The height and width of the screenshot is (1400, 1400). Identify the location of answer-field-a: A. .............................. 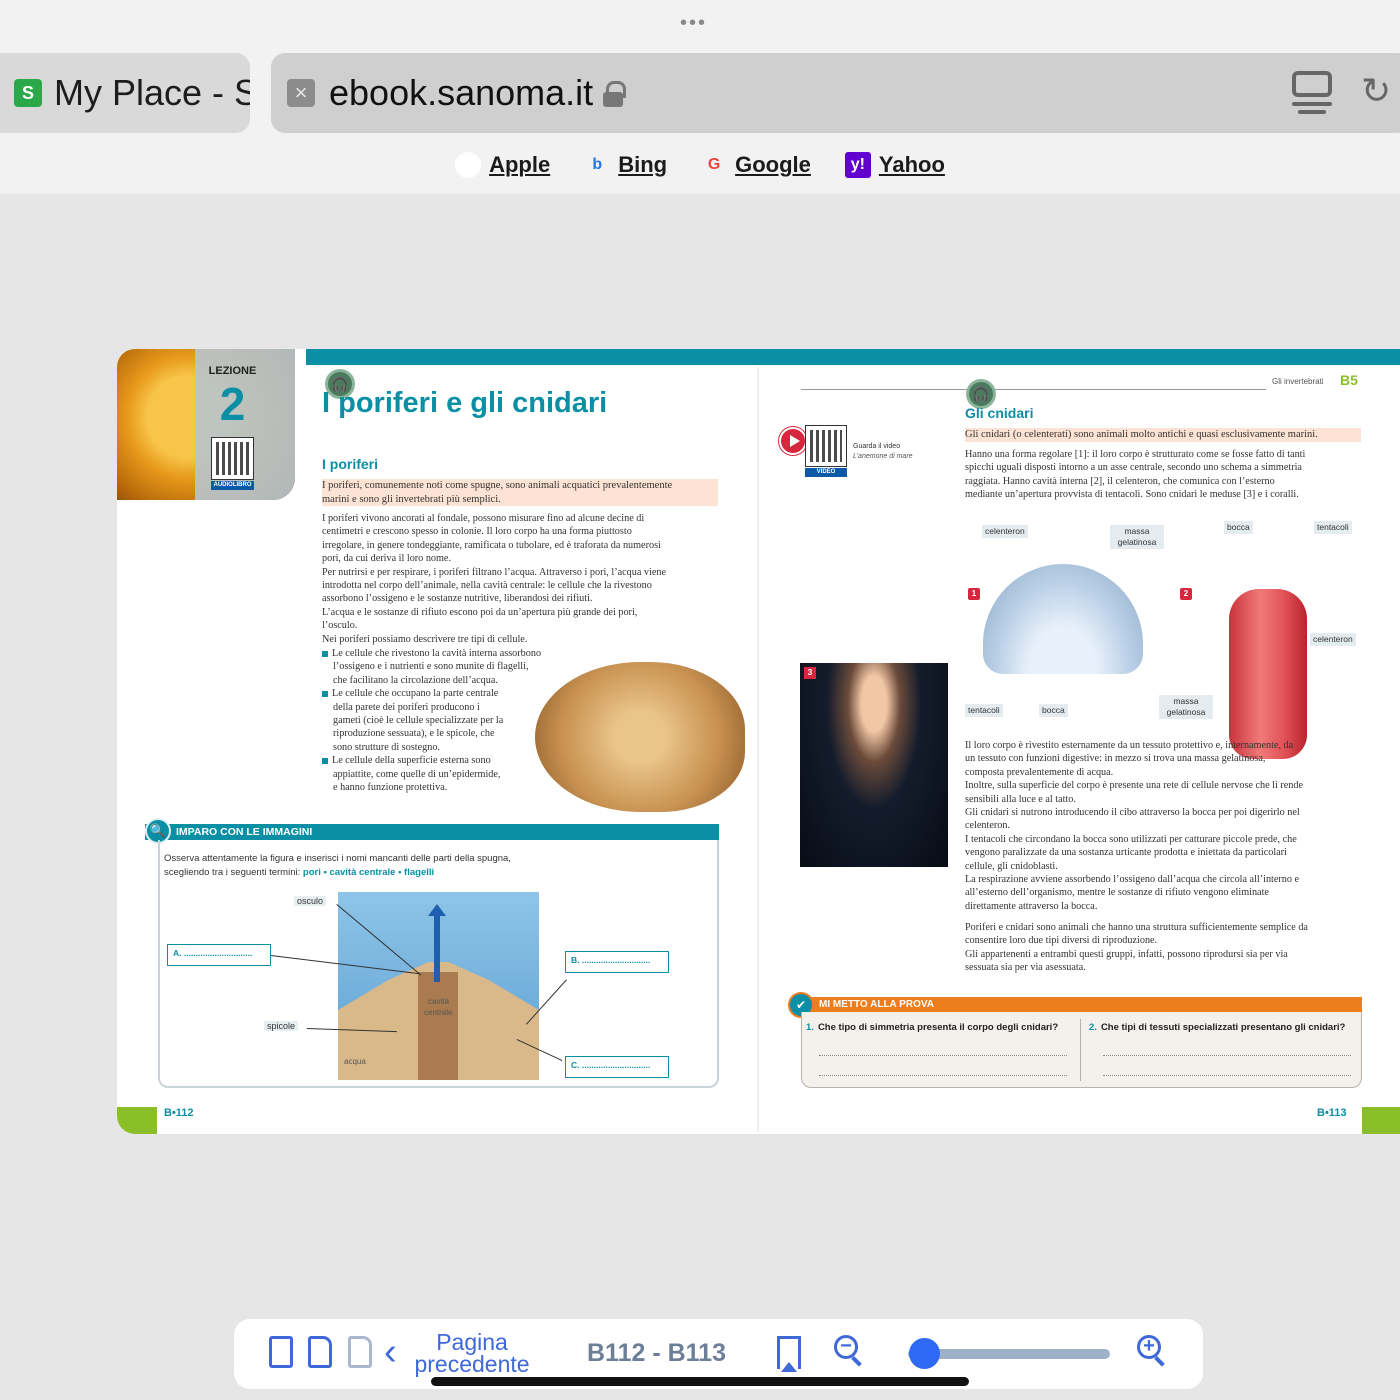
(219, 955).